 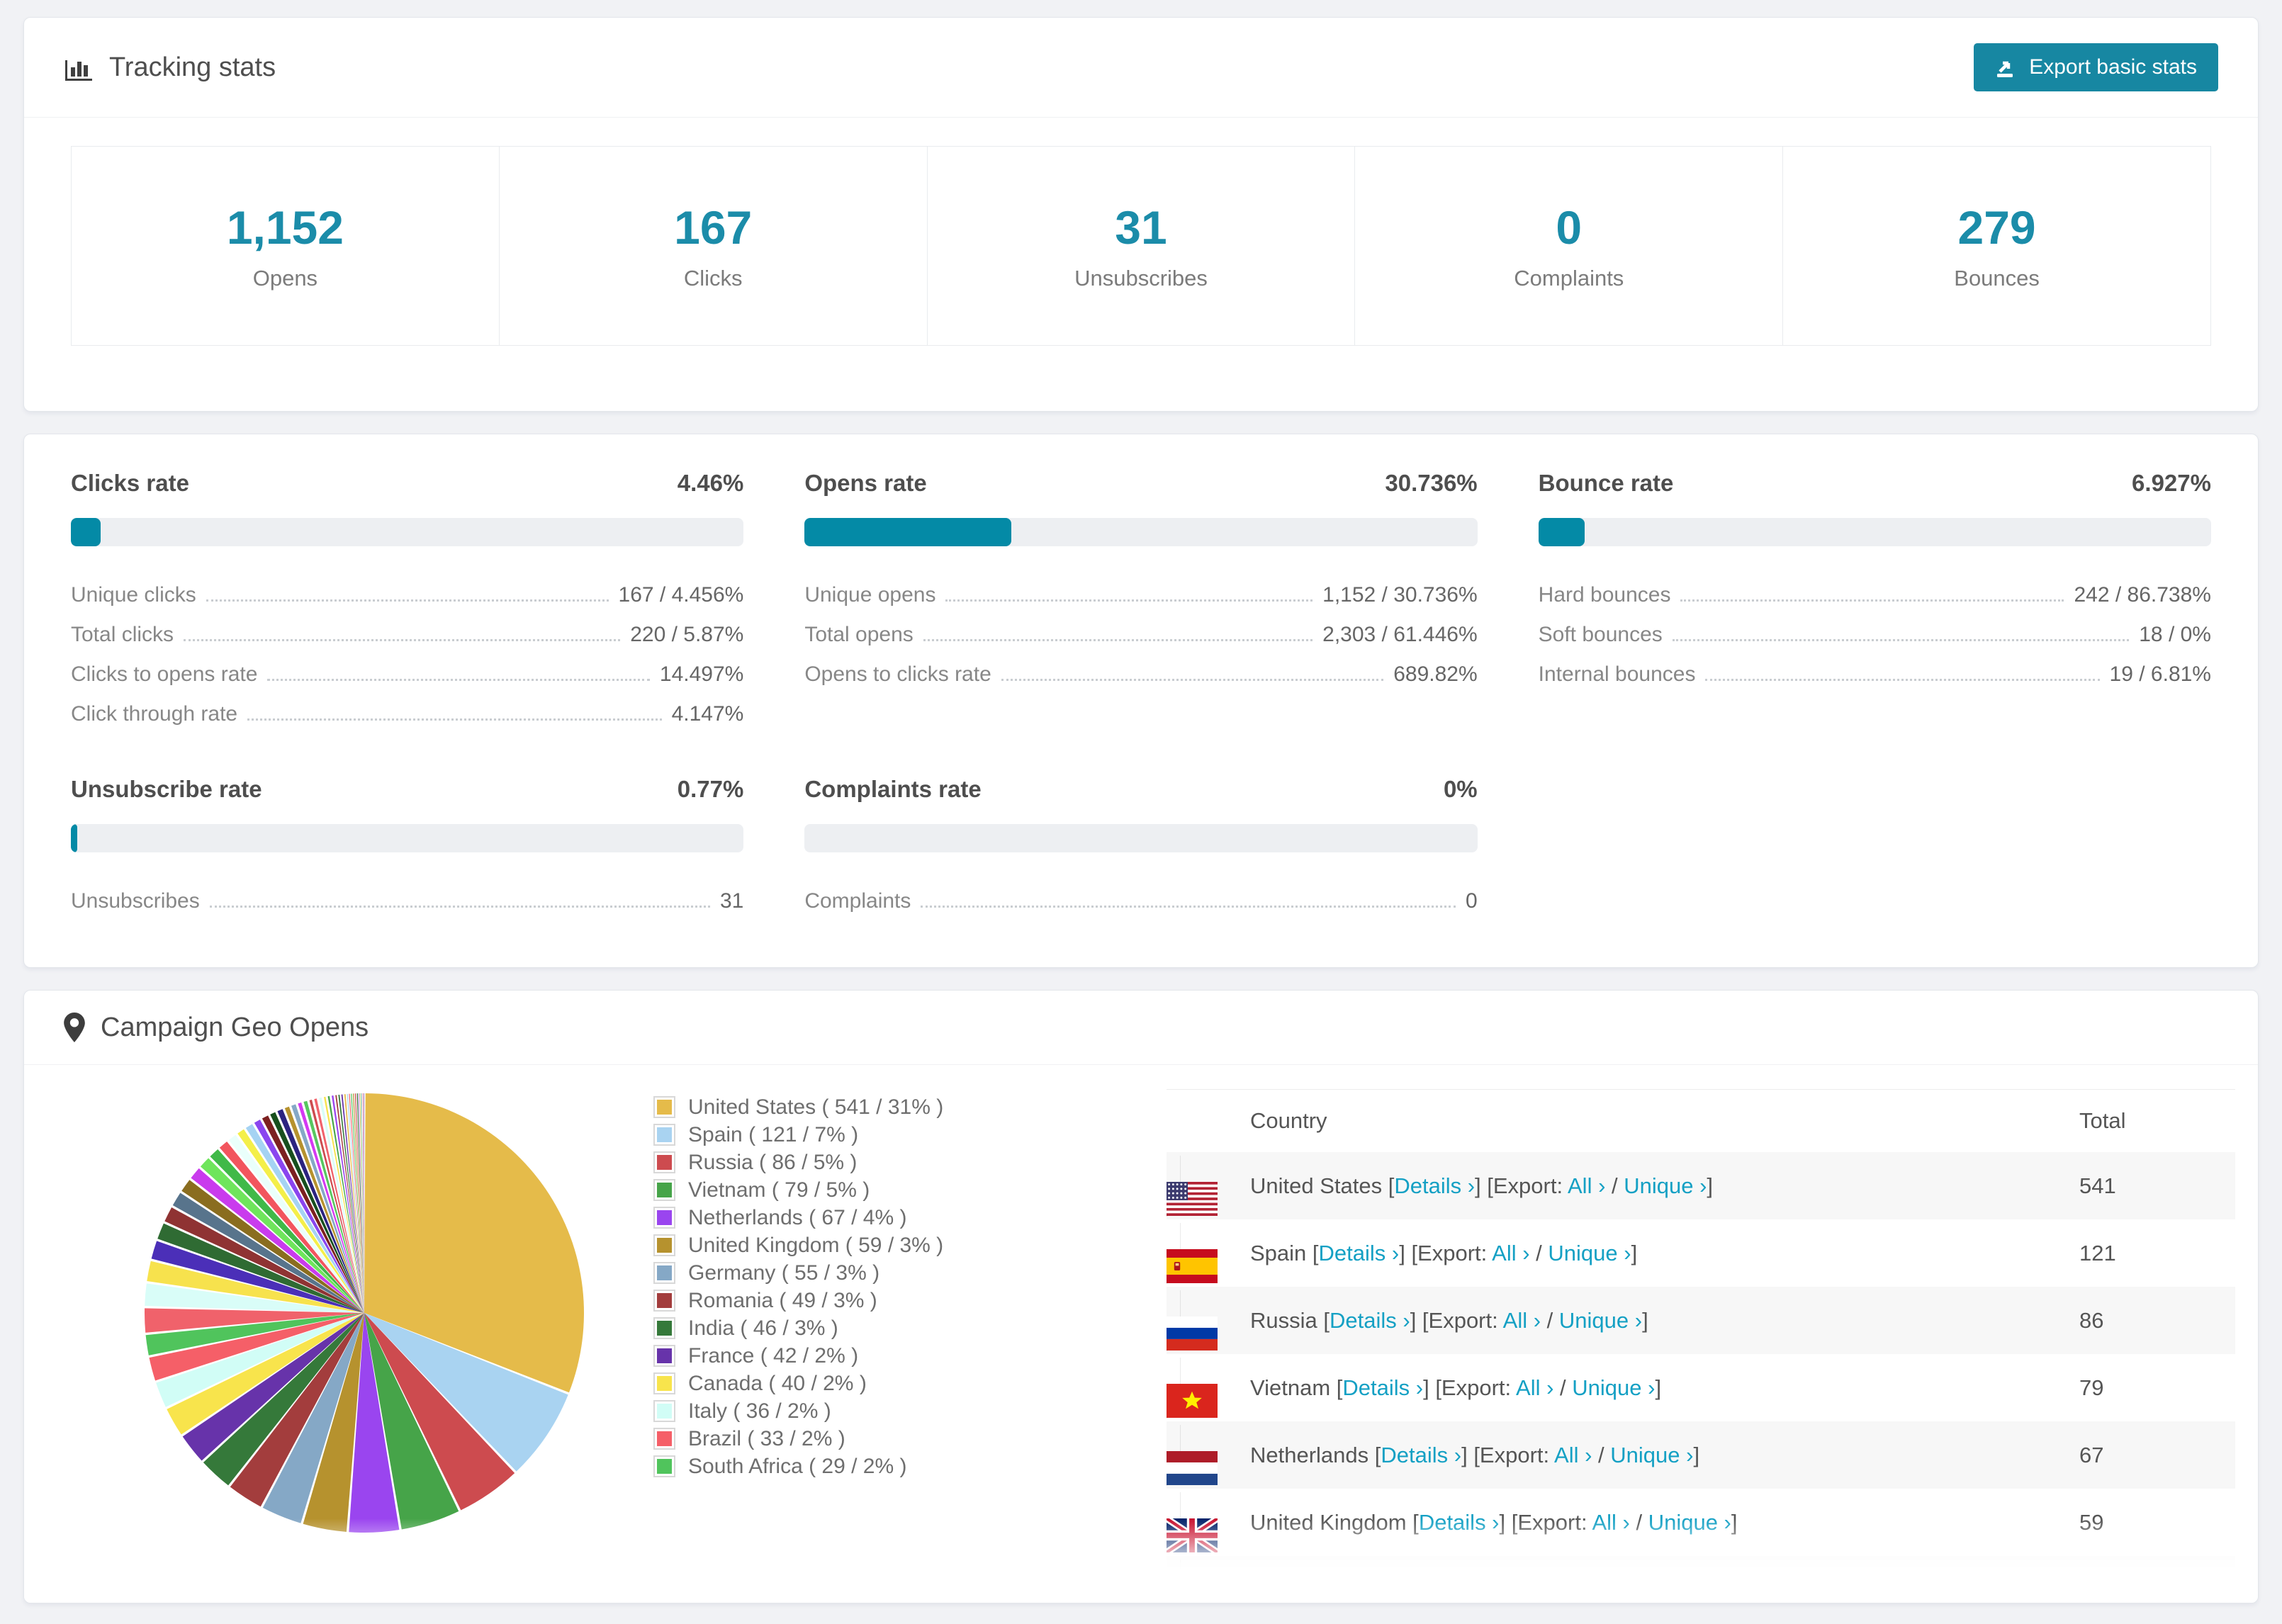 What do you see at coordinates (2091, 1522) in the screenshot?
I see `geo-total-value: 59` at bounding box center [2091, 1522].